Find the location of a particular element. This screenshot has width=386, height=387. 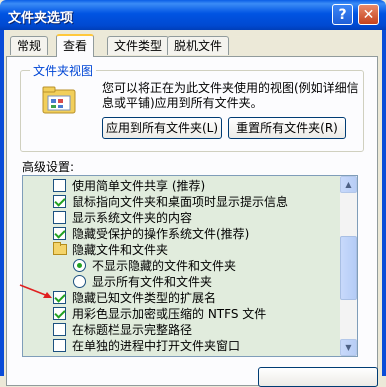

tab-general: 常规 is located at coordinates (29, 45).